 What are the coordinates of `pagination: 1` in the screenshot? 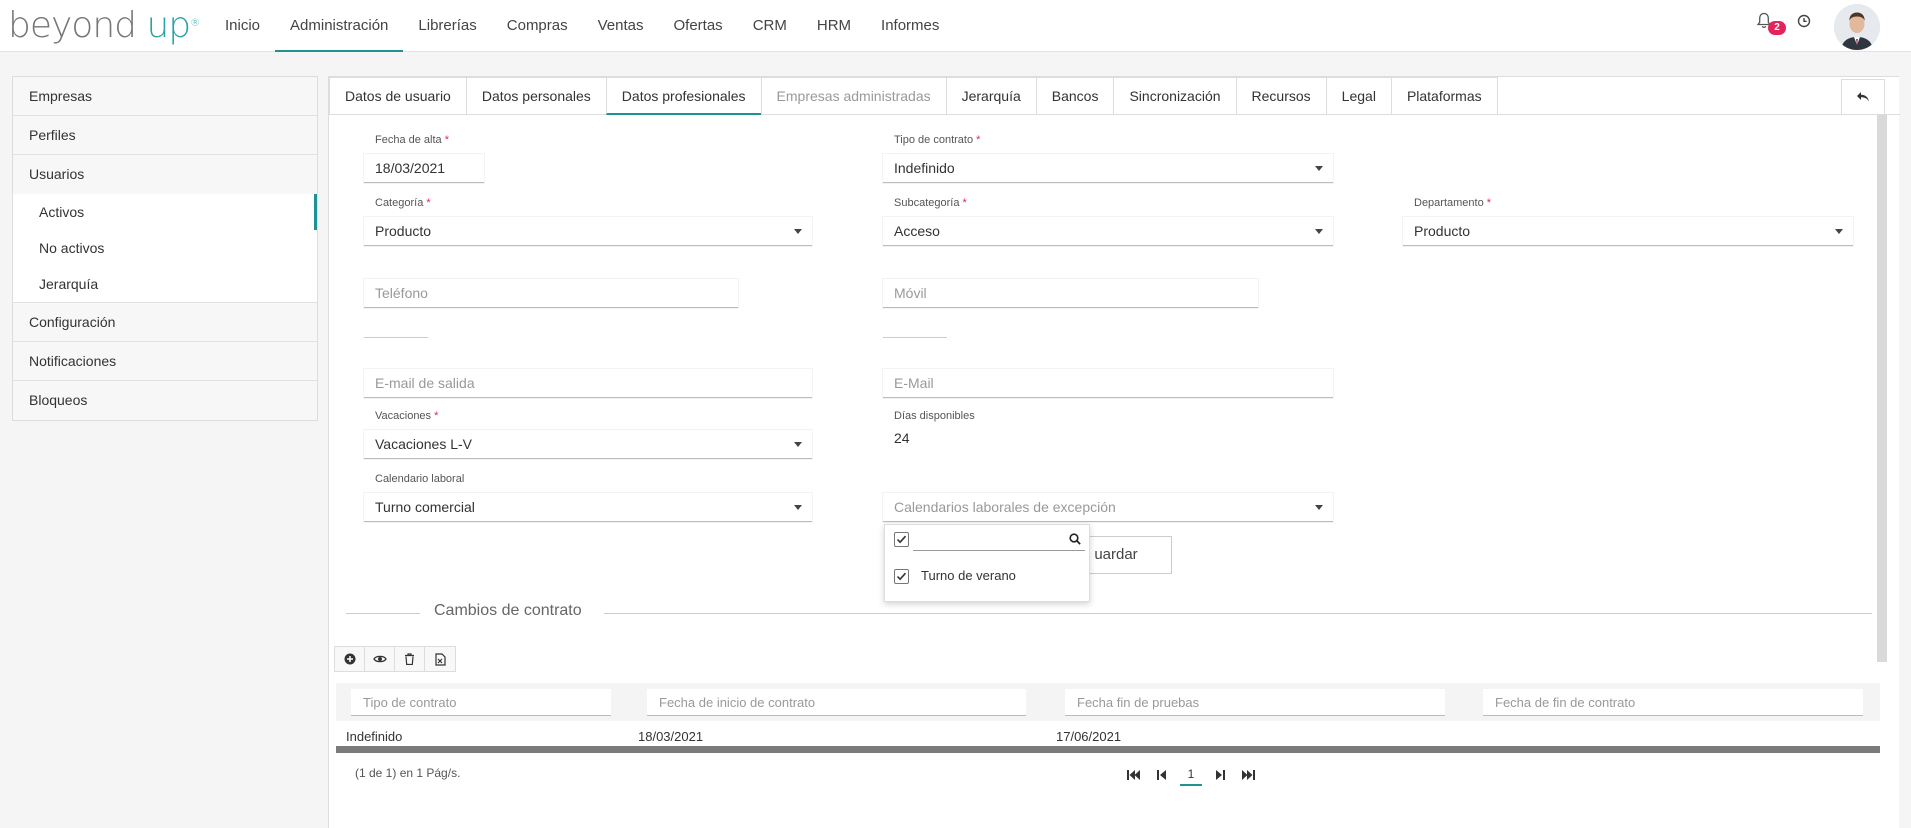 It's located at (1191, 775).